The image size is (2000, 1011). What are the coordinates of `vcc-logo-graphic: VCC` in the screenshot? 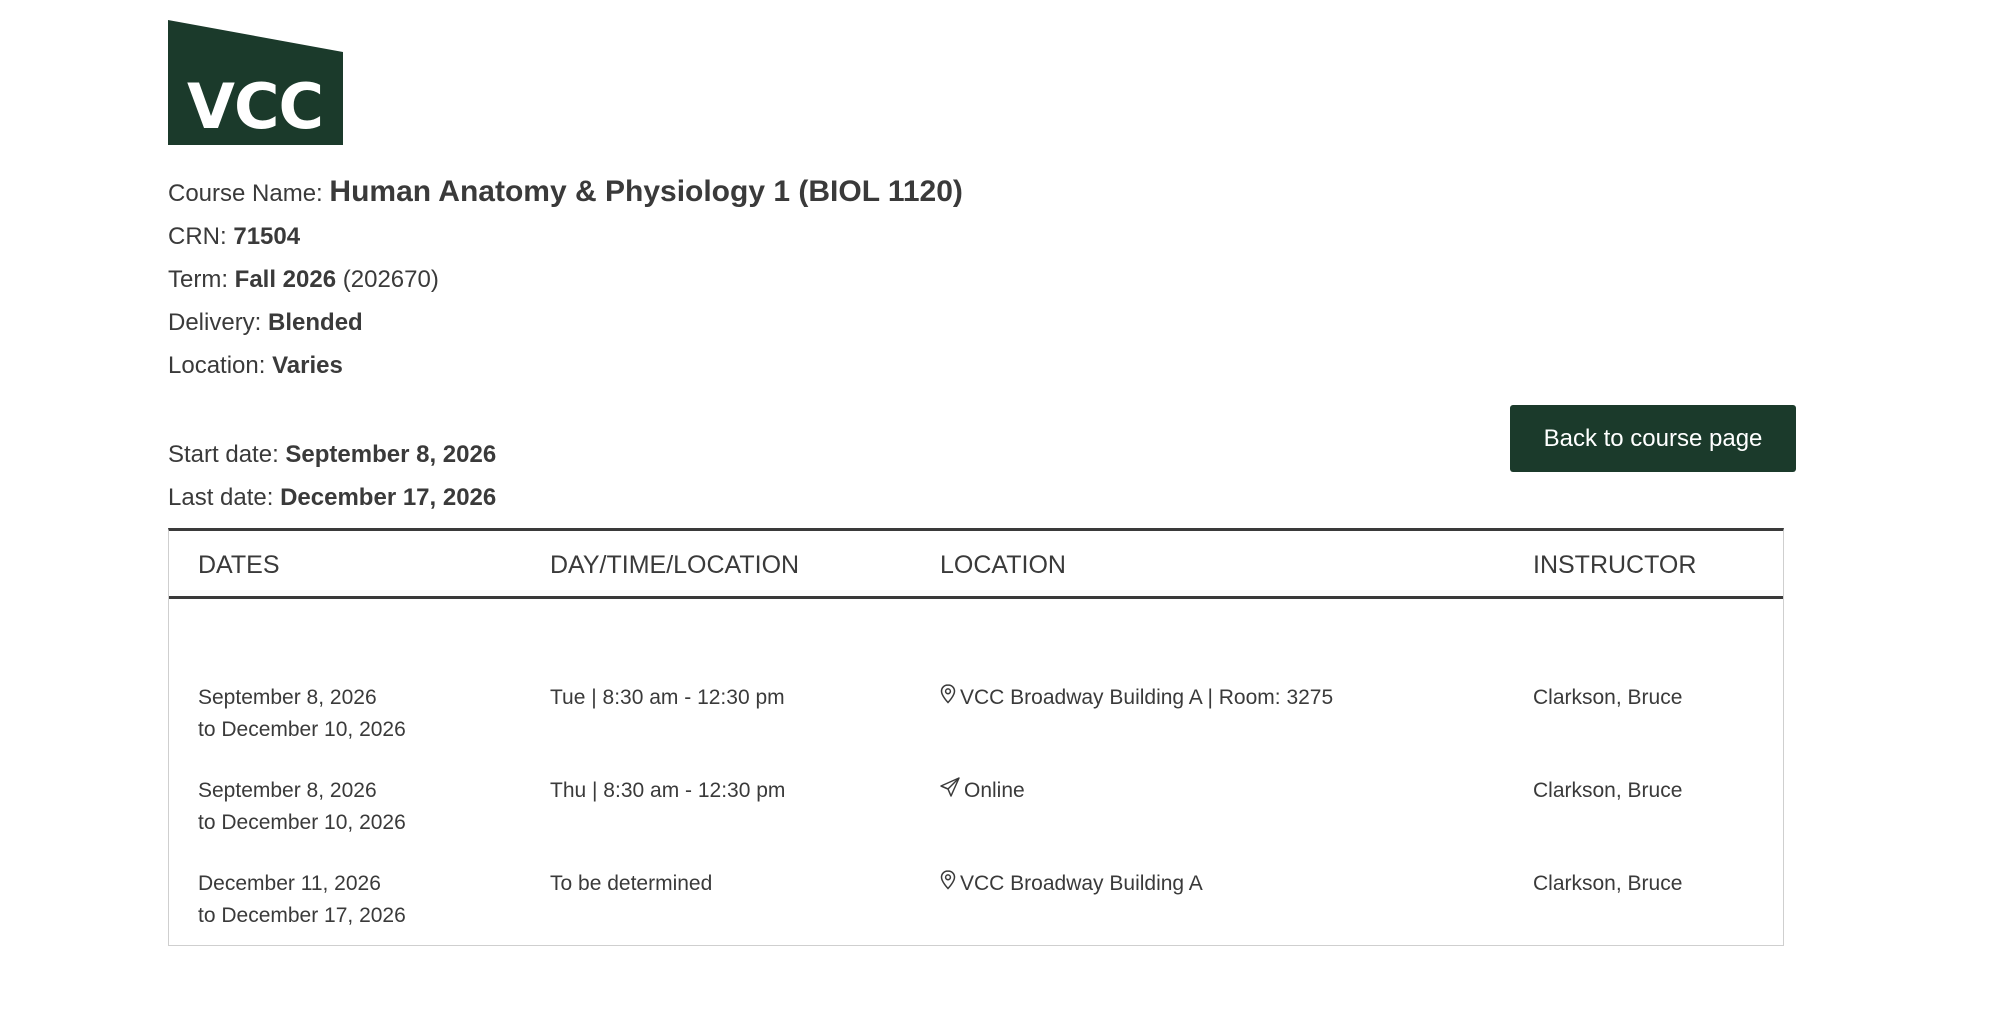 It's located at (255, 82).